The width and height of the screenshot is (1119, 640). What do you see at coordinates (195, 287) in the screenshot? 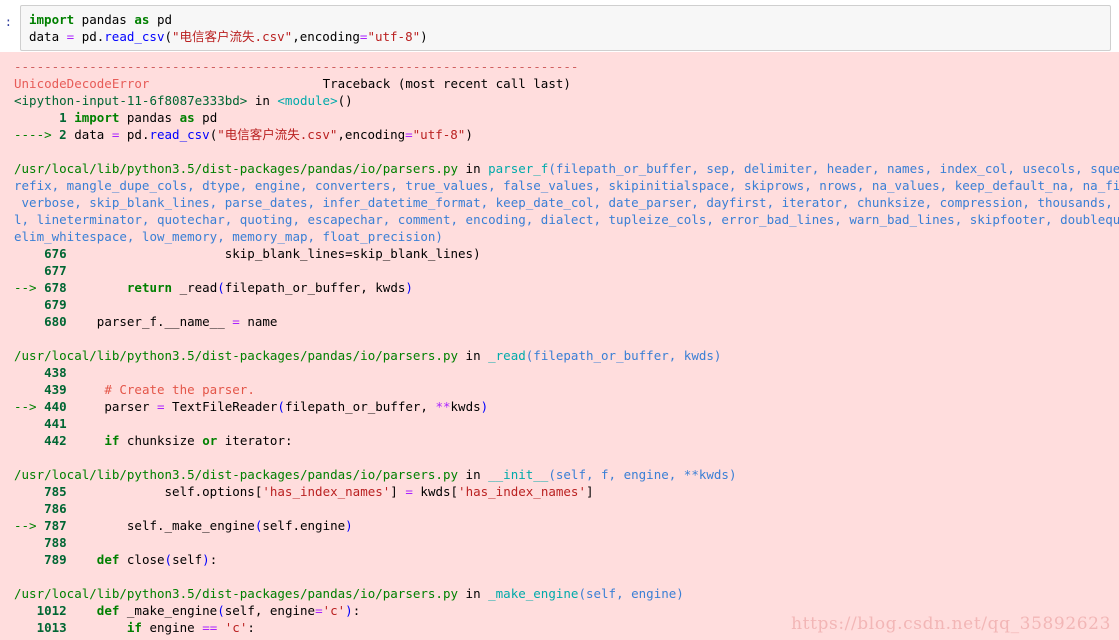
I see `code-token: _read` at bounding box center [195, 287].